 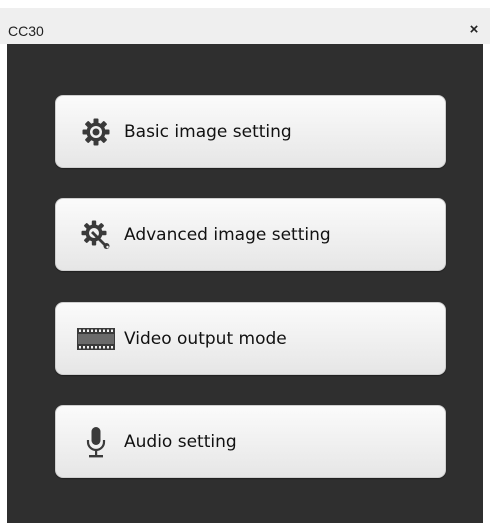 What do you see at coordinates (96, 339) in the screenshot?
I see `film-strip-icon` at bounding box center [96, 339].